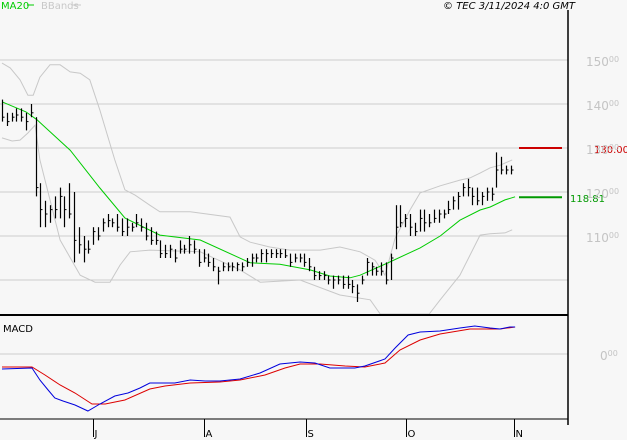 Image resolution: width=627 pixels, height=440 pixels. What do you see at coordinates (609, 356) in the screenshot?
I see `macd-zero-label: 000` at bounding box center [609, 356].